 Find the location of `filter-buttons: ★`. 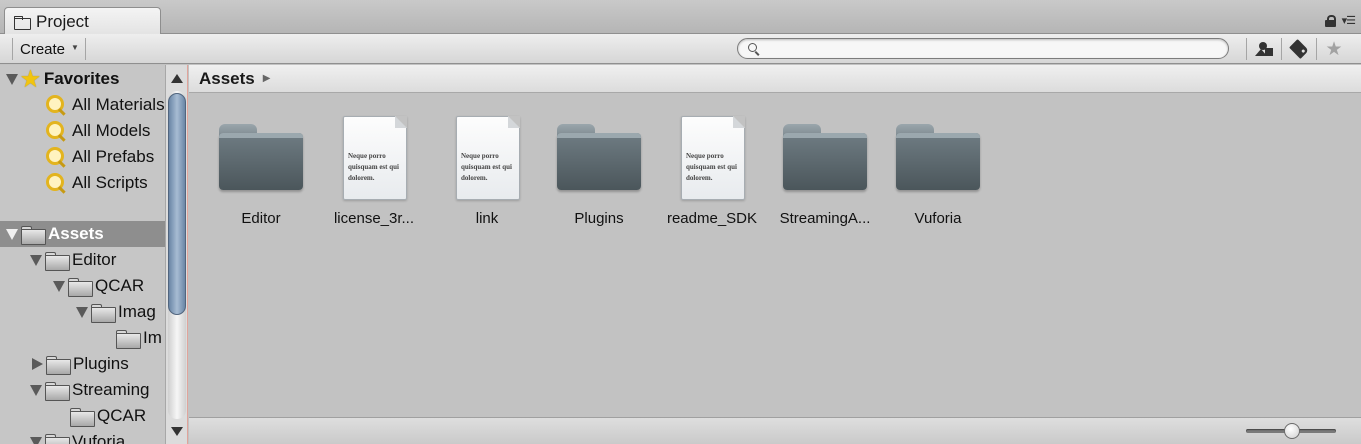

filter-buttons: ★ is located at coordinates (1298, 49).